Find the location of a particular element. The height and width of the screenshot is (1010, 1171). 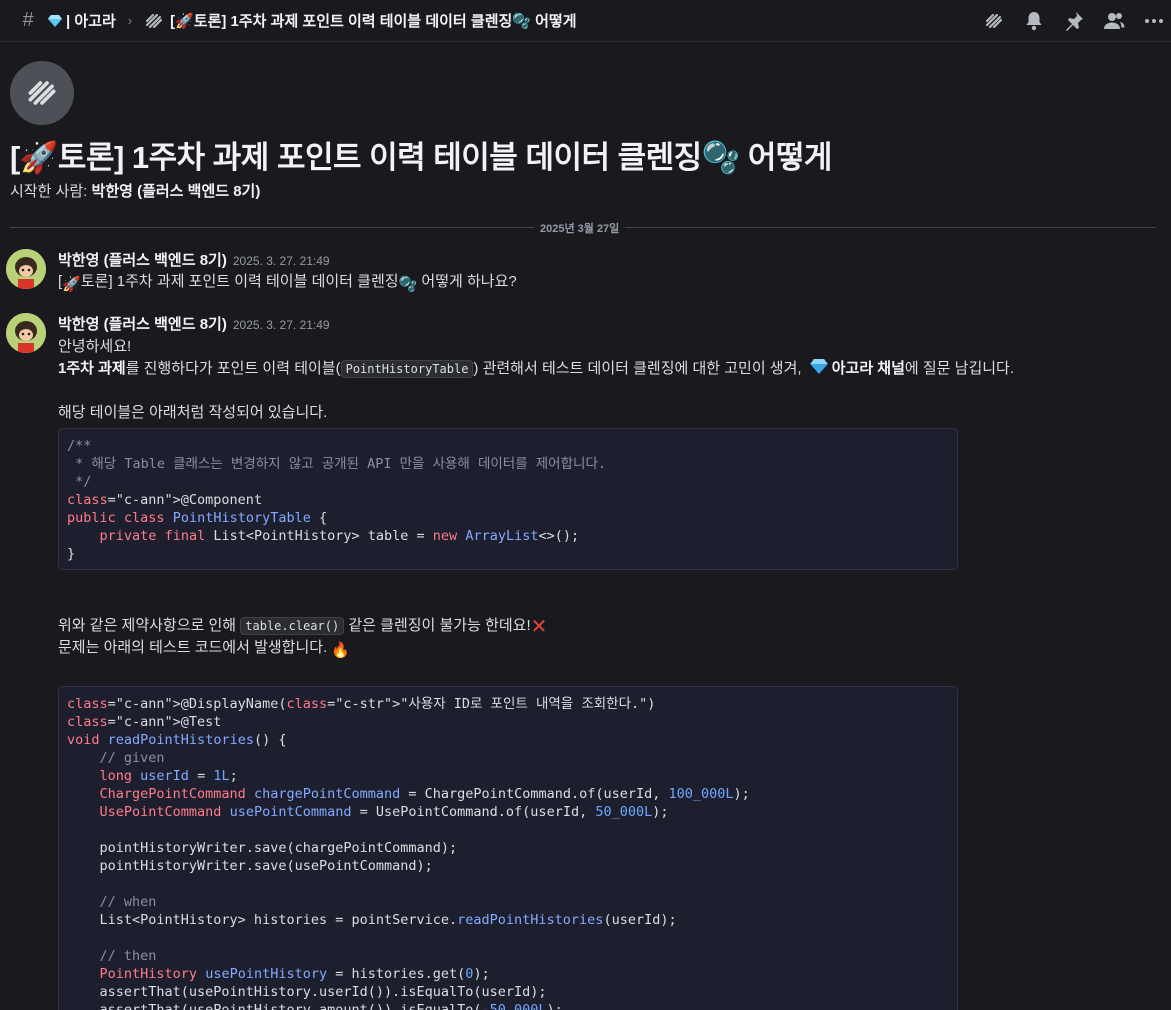

channel-name: | 아고라 is located at coordinates (91, 20).